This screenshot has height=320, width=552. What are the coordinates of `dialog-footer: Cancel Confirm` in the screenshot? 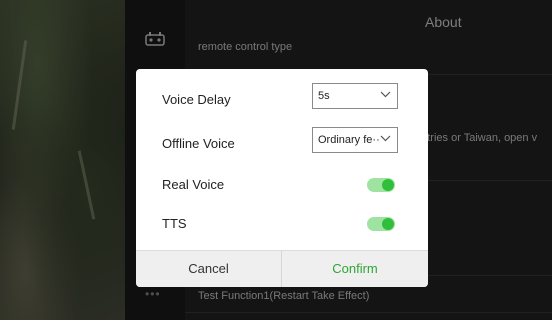 It's located at (282, 268).